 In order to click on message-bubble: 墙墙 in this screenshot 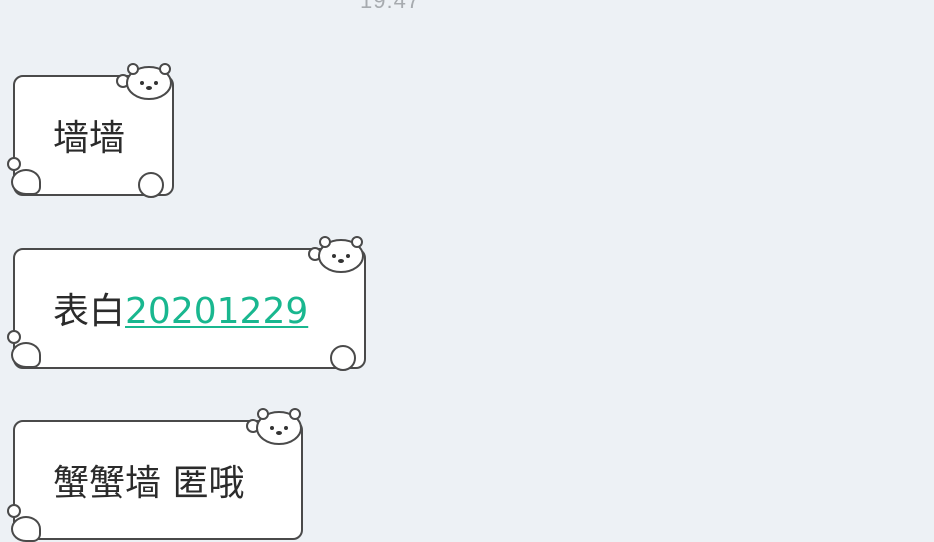, I will do `click(90, 130)`.